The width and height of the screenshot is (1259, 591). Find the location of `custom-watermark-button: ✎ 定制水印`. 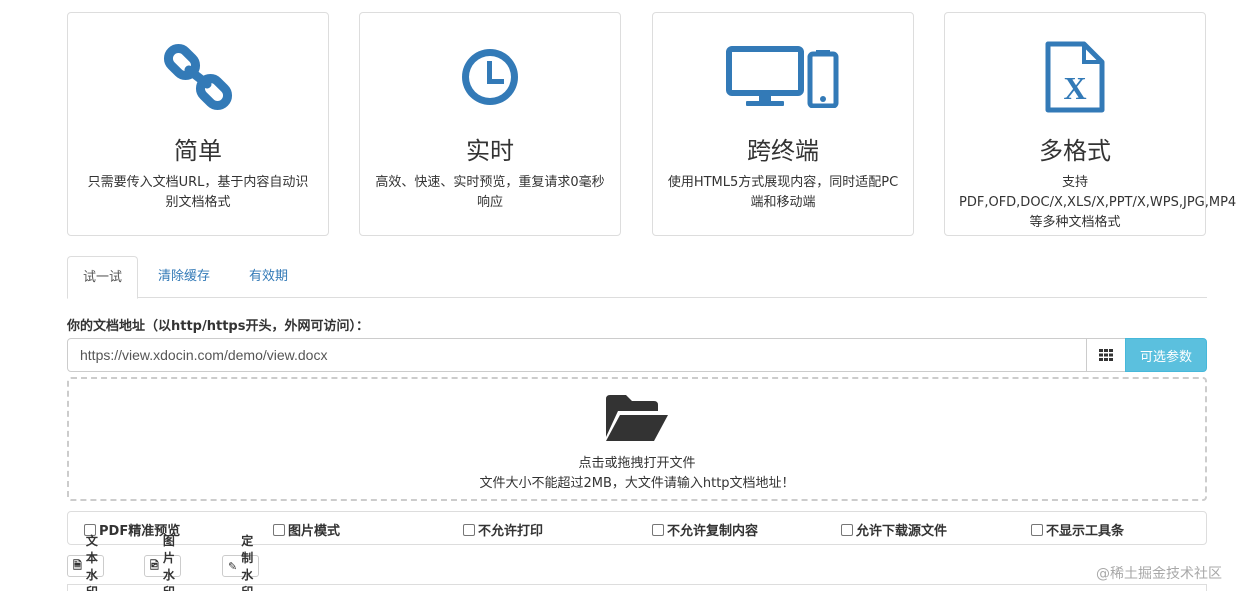

custom-watermark-button: ✎ 定制水印 is located at coordinates (241, 562).